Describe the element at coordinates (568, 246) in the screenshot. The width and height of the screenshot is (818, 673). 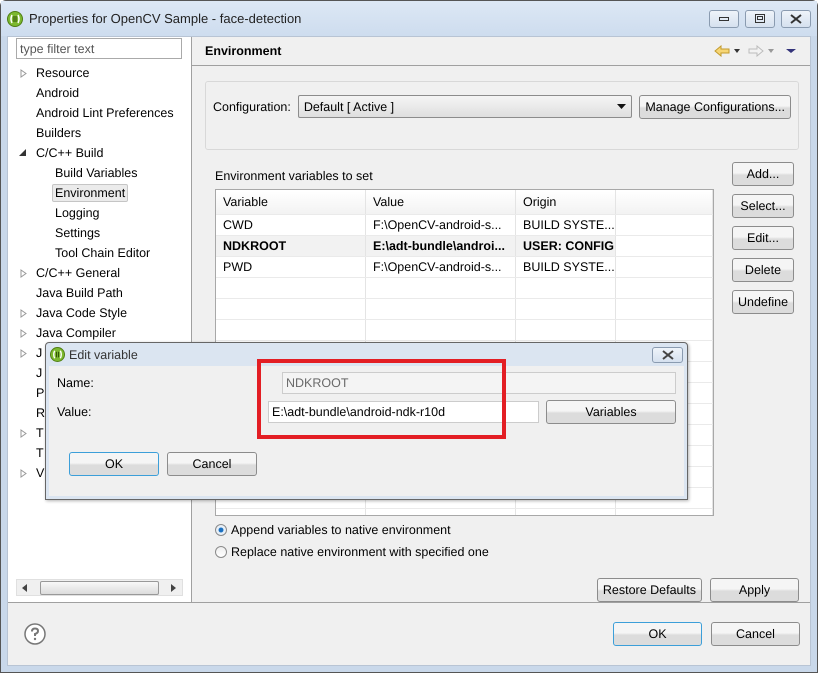
I see `table-cell: USER: CONFIG` at that location.